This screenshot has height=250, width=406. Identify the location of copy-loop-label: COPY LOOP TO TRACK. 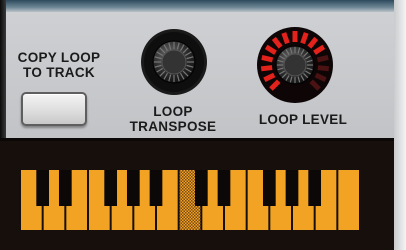
(59, 65).